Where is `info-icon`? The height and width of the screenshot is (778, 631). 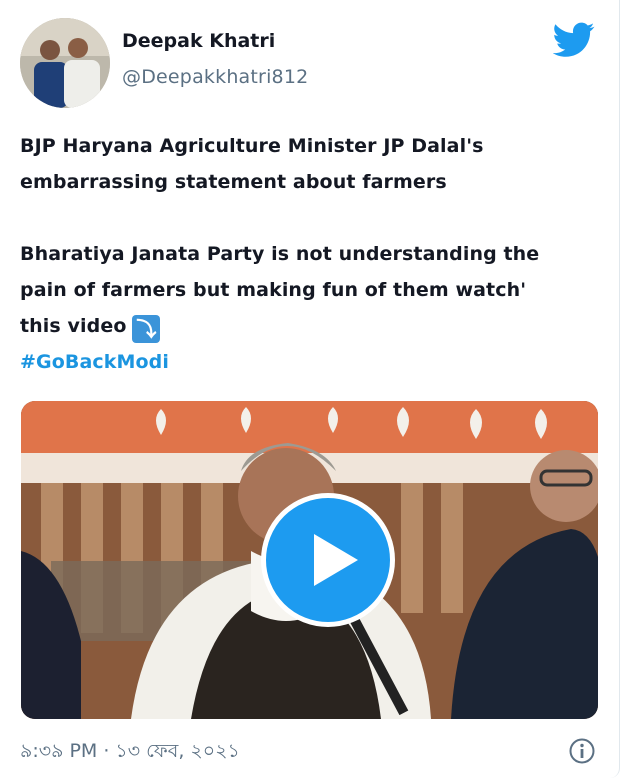 info-icon is located at coordinates (582, 751).